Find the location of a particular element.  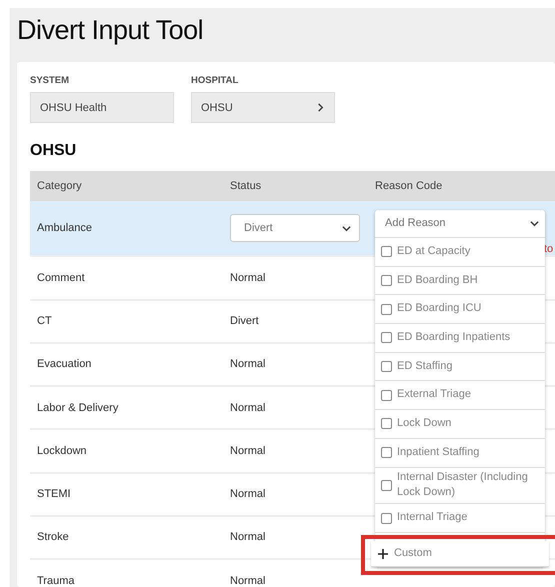

dropdown-option: Lock Down is located at coordinates (460, 424).